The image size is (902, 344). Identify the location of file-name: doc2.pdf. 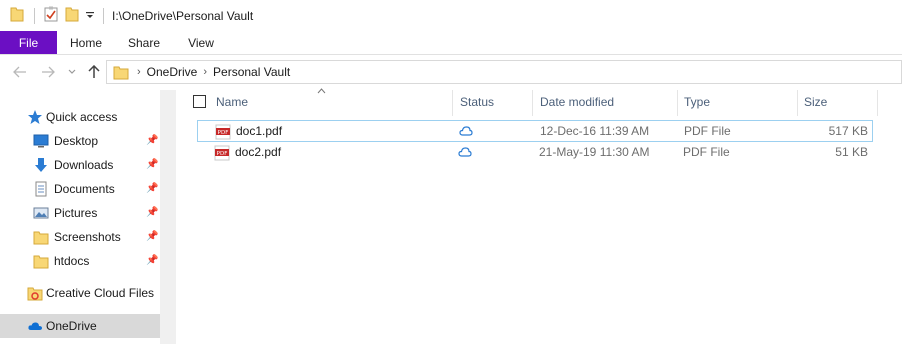
(258, 152).